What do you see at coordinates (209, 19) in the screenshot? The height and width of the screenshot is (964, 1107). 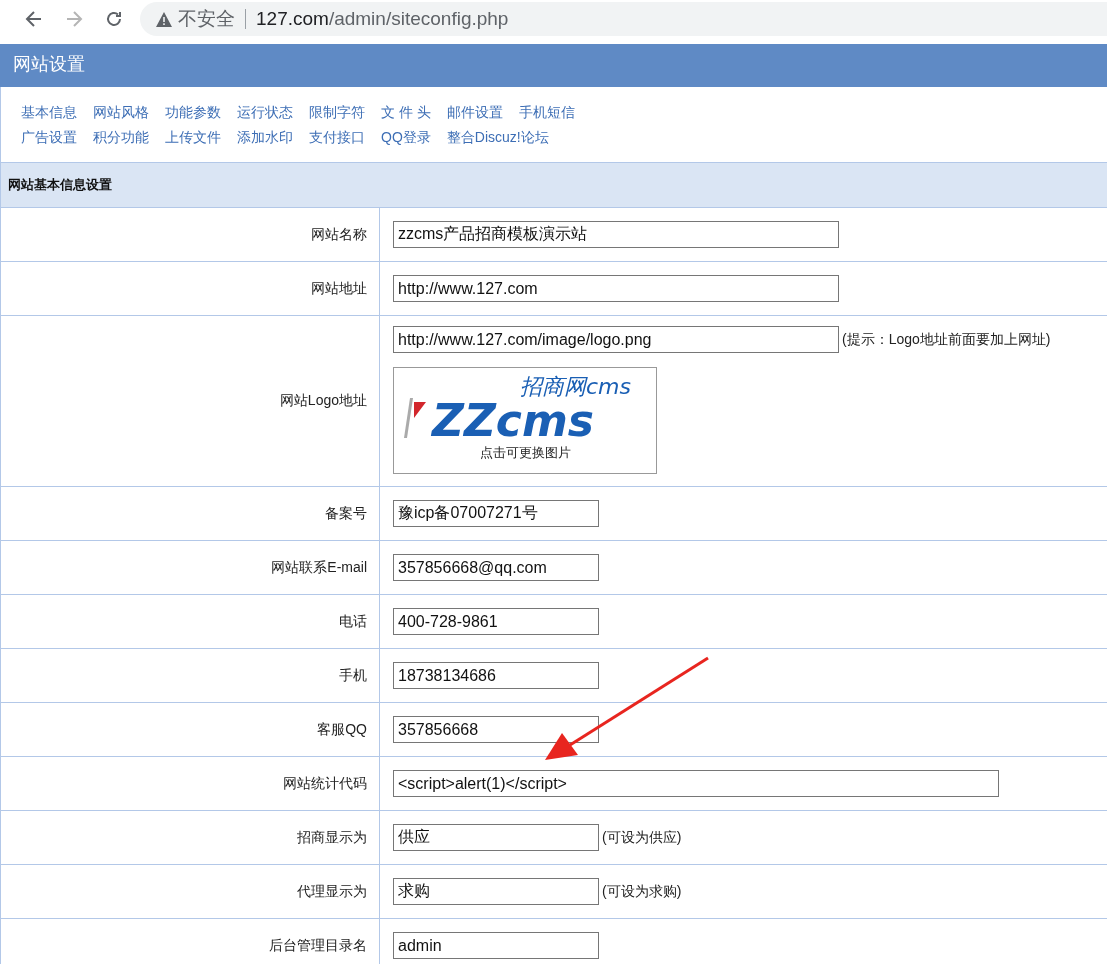 I see `security-label: 不安全` at bounding box center [209, 19].